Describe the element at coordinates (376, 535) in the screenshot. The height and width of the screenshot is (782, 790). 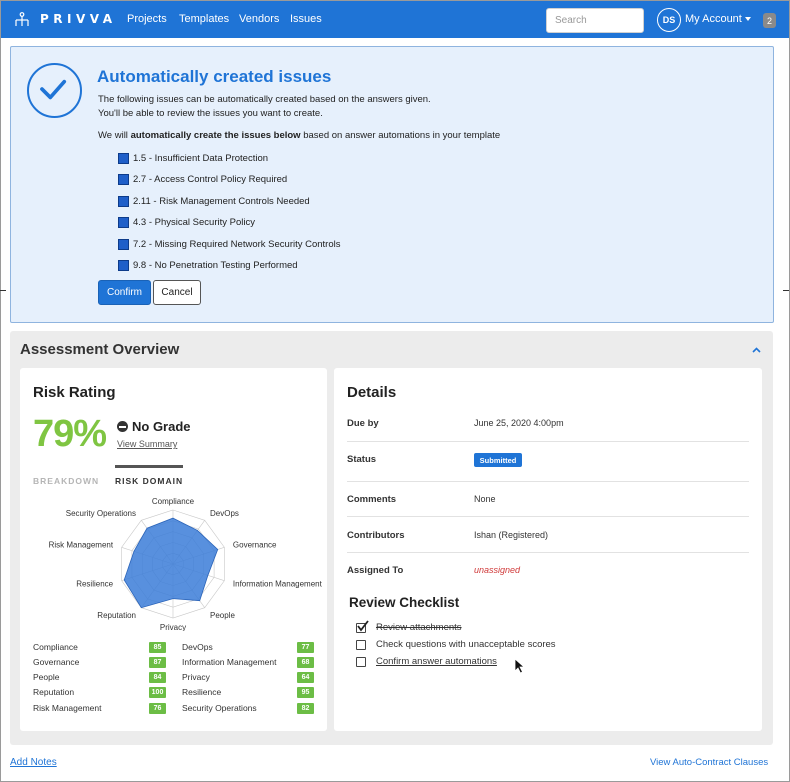
I see `contributors-label: Contributors` at that location.